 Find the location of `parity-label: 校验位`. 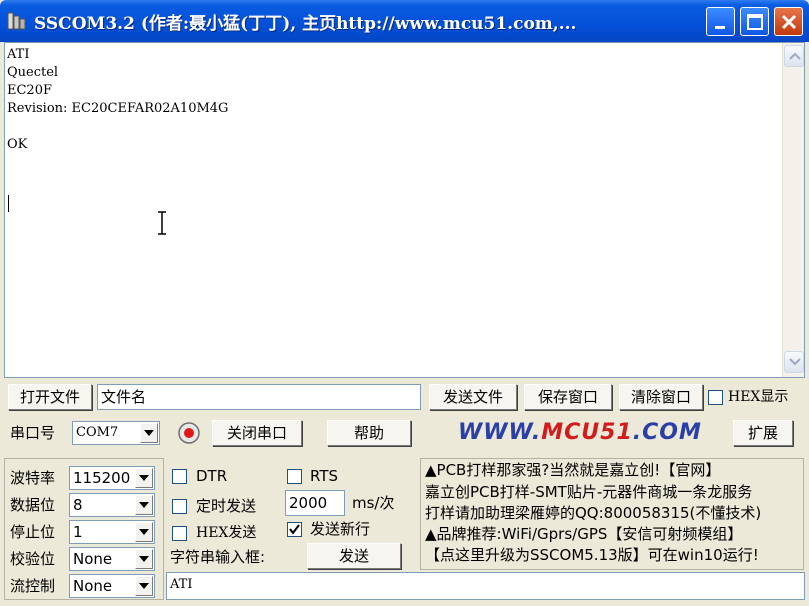

parity-label: 校验位 is located at coordinates (33, 559).